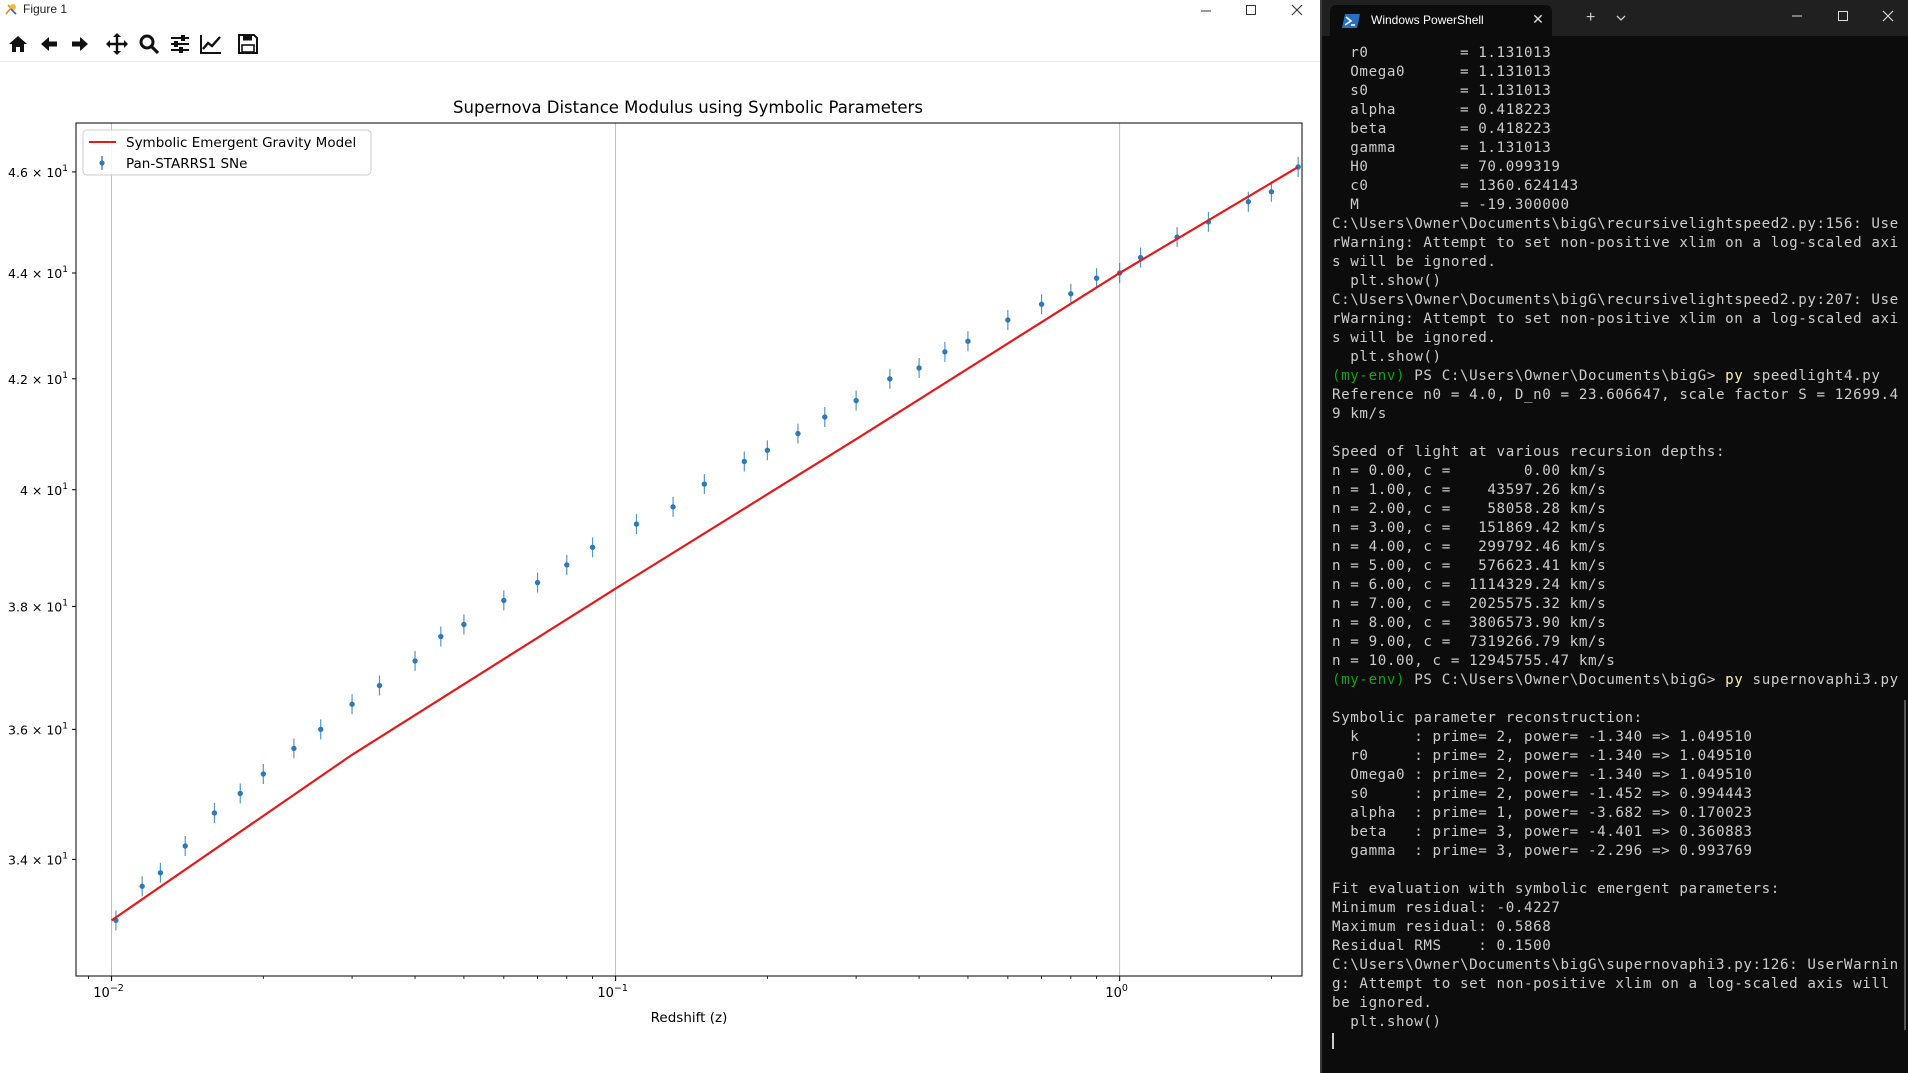  I want to click on terminal-minimize-button, so click(1797, 16).